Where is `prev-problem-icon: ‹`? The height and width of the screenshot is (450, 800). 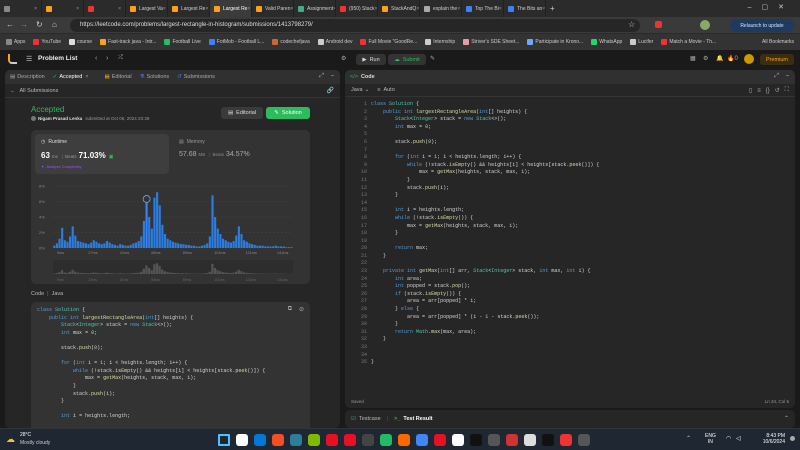 prev-problem-icon: ‹ is located at coordinates (96, 58).